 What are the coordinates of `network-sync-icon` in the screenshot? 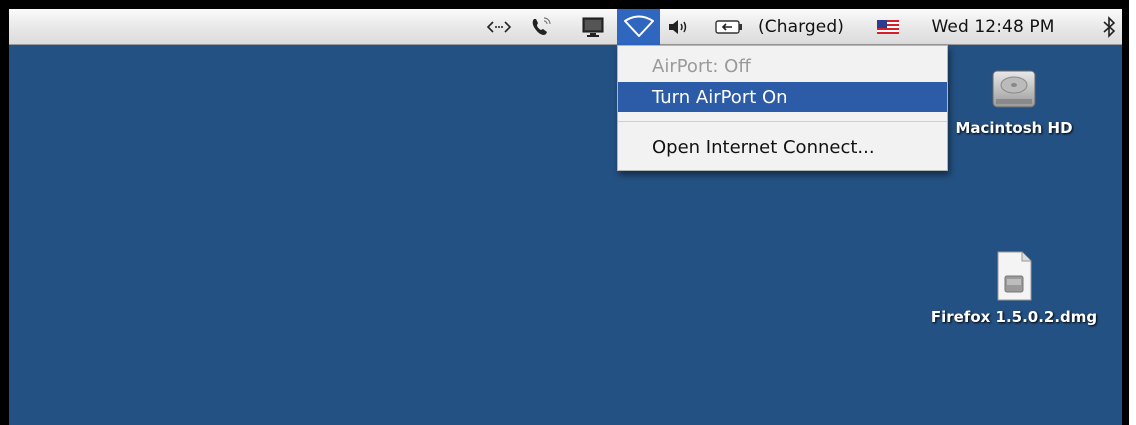 It's located at (499, 27).